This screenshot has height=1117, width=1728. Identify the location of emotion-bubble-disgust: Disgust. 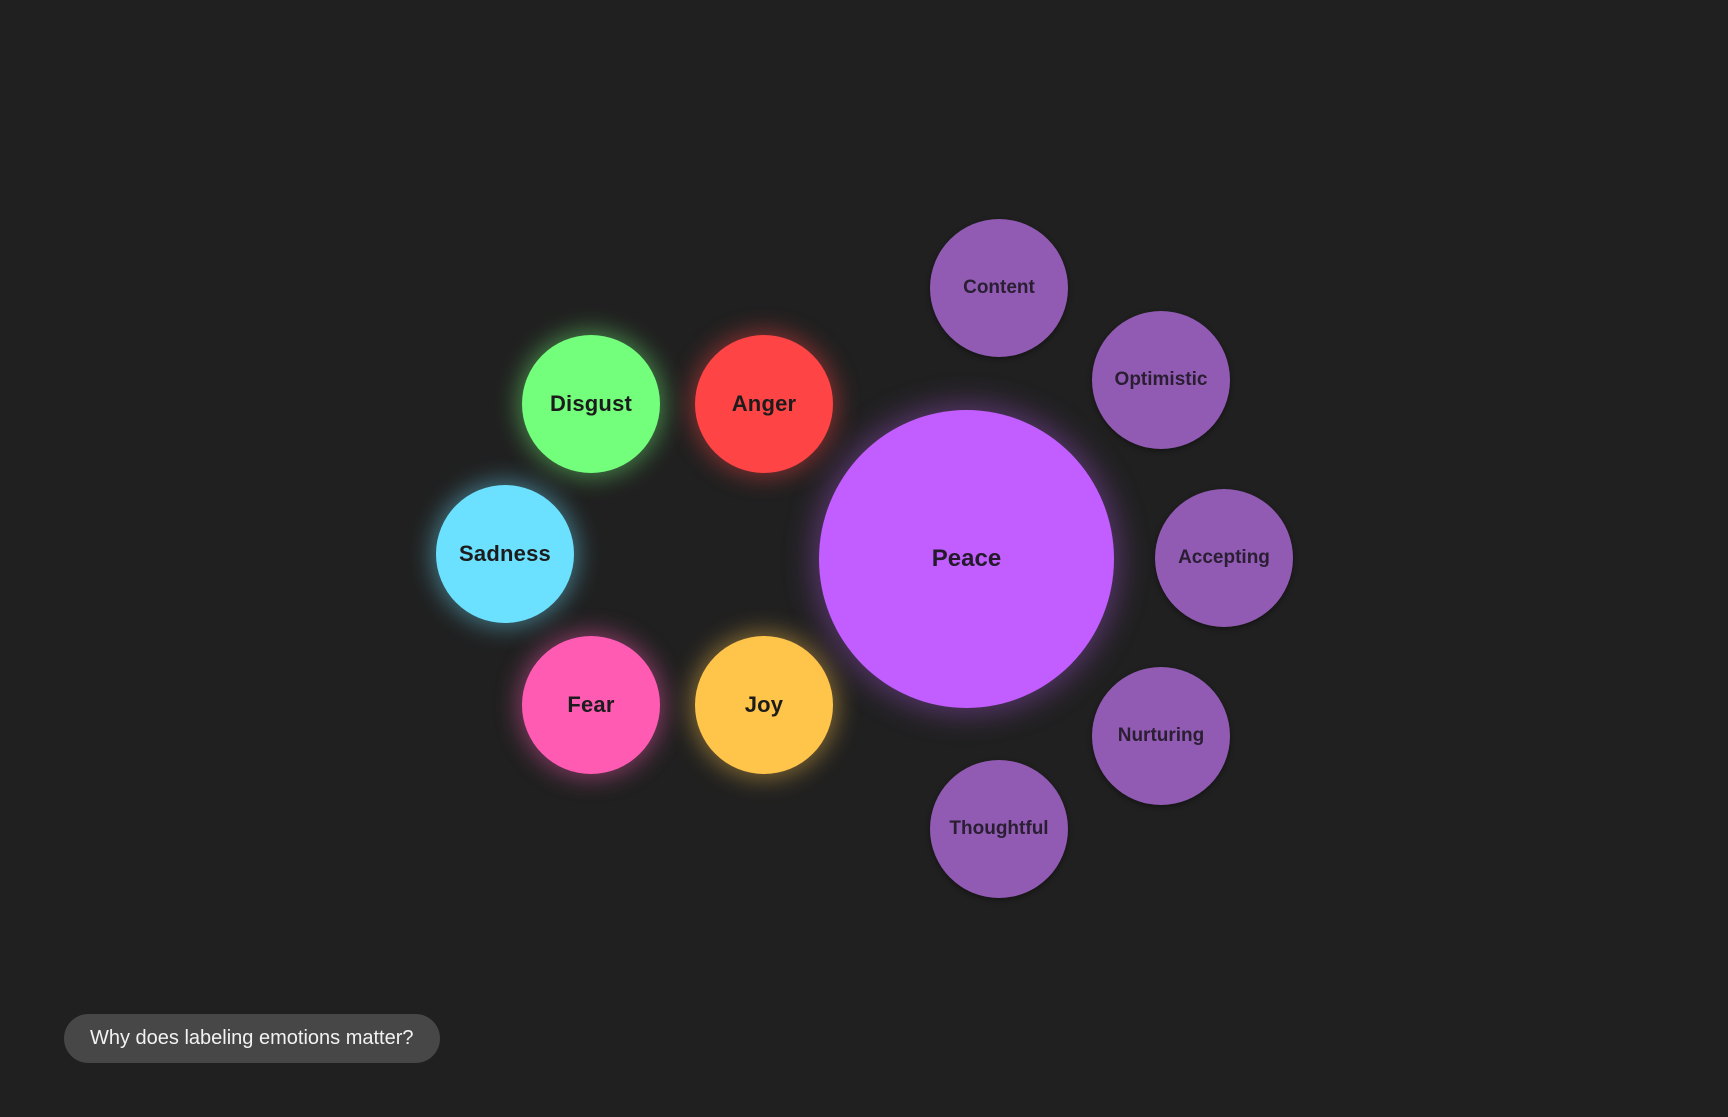
(591, 404).